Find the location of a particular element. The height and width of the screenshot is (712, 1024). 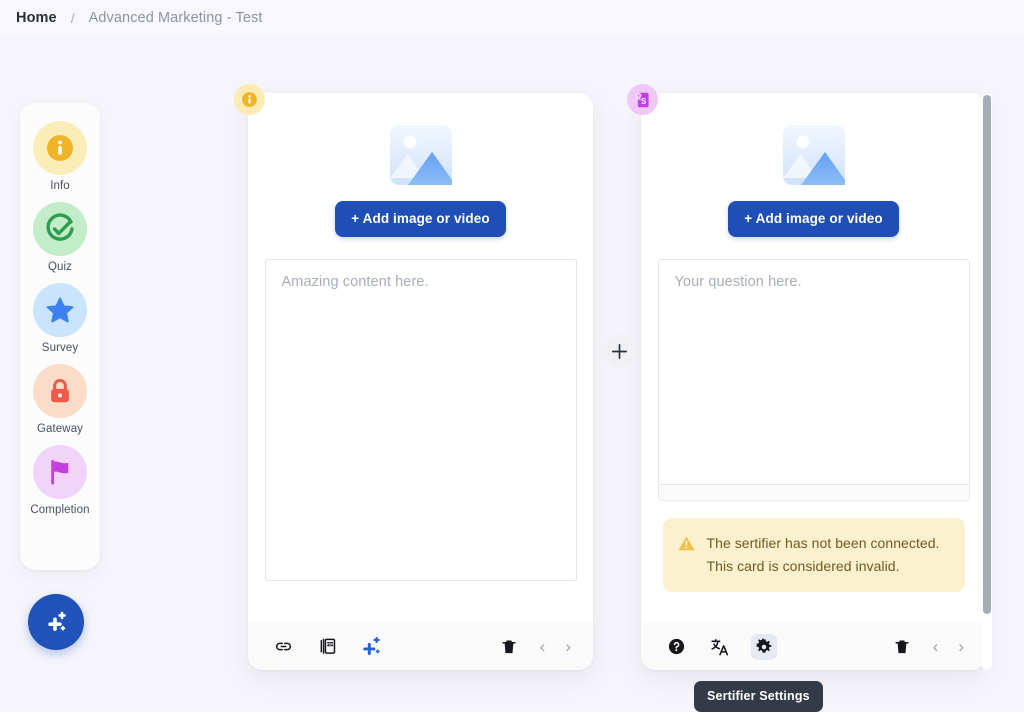

info-bubble is located at coordinates (60, 148).